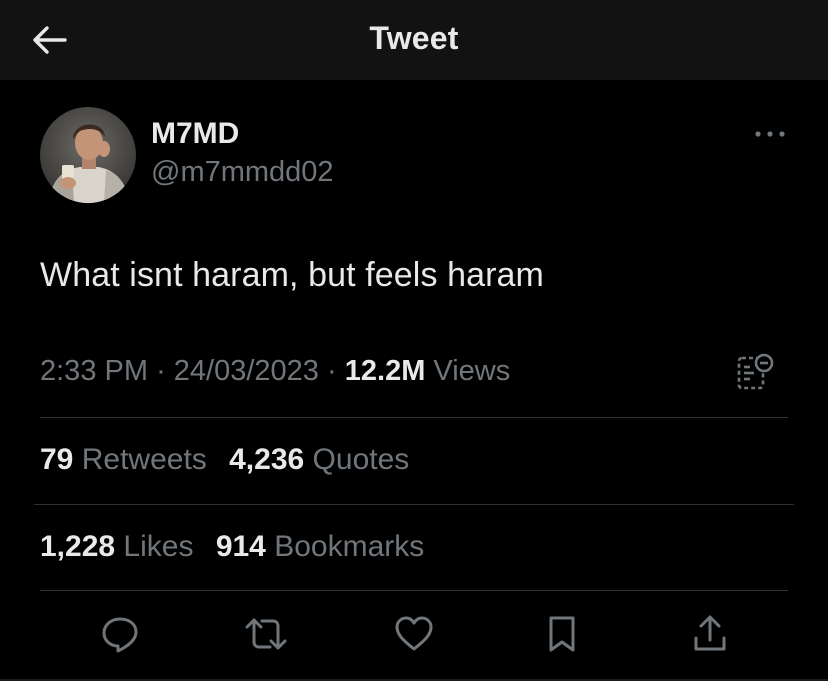 Image resolution: width=828 pixels, height=681 pixels. I want to click on retweet-icon, so click(266, 634).